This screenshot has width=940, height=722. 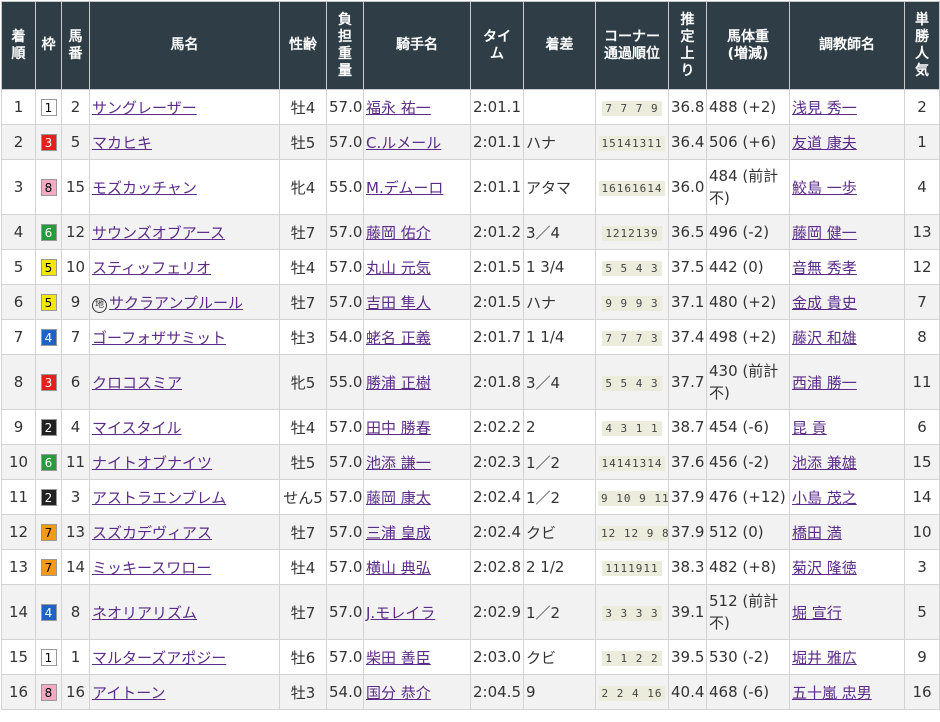 I want to click on corner-positions-cell: 4 3 1 1, so click(x=632, y=427).